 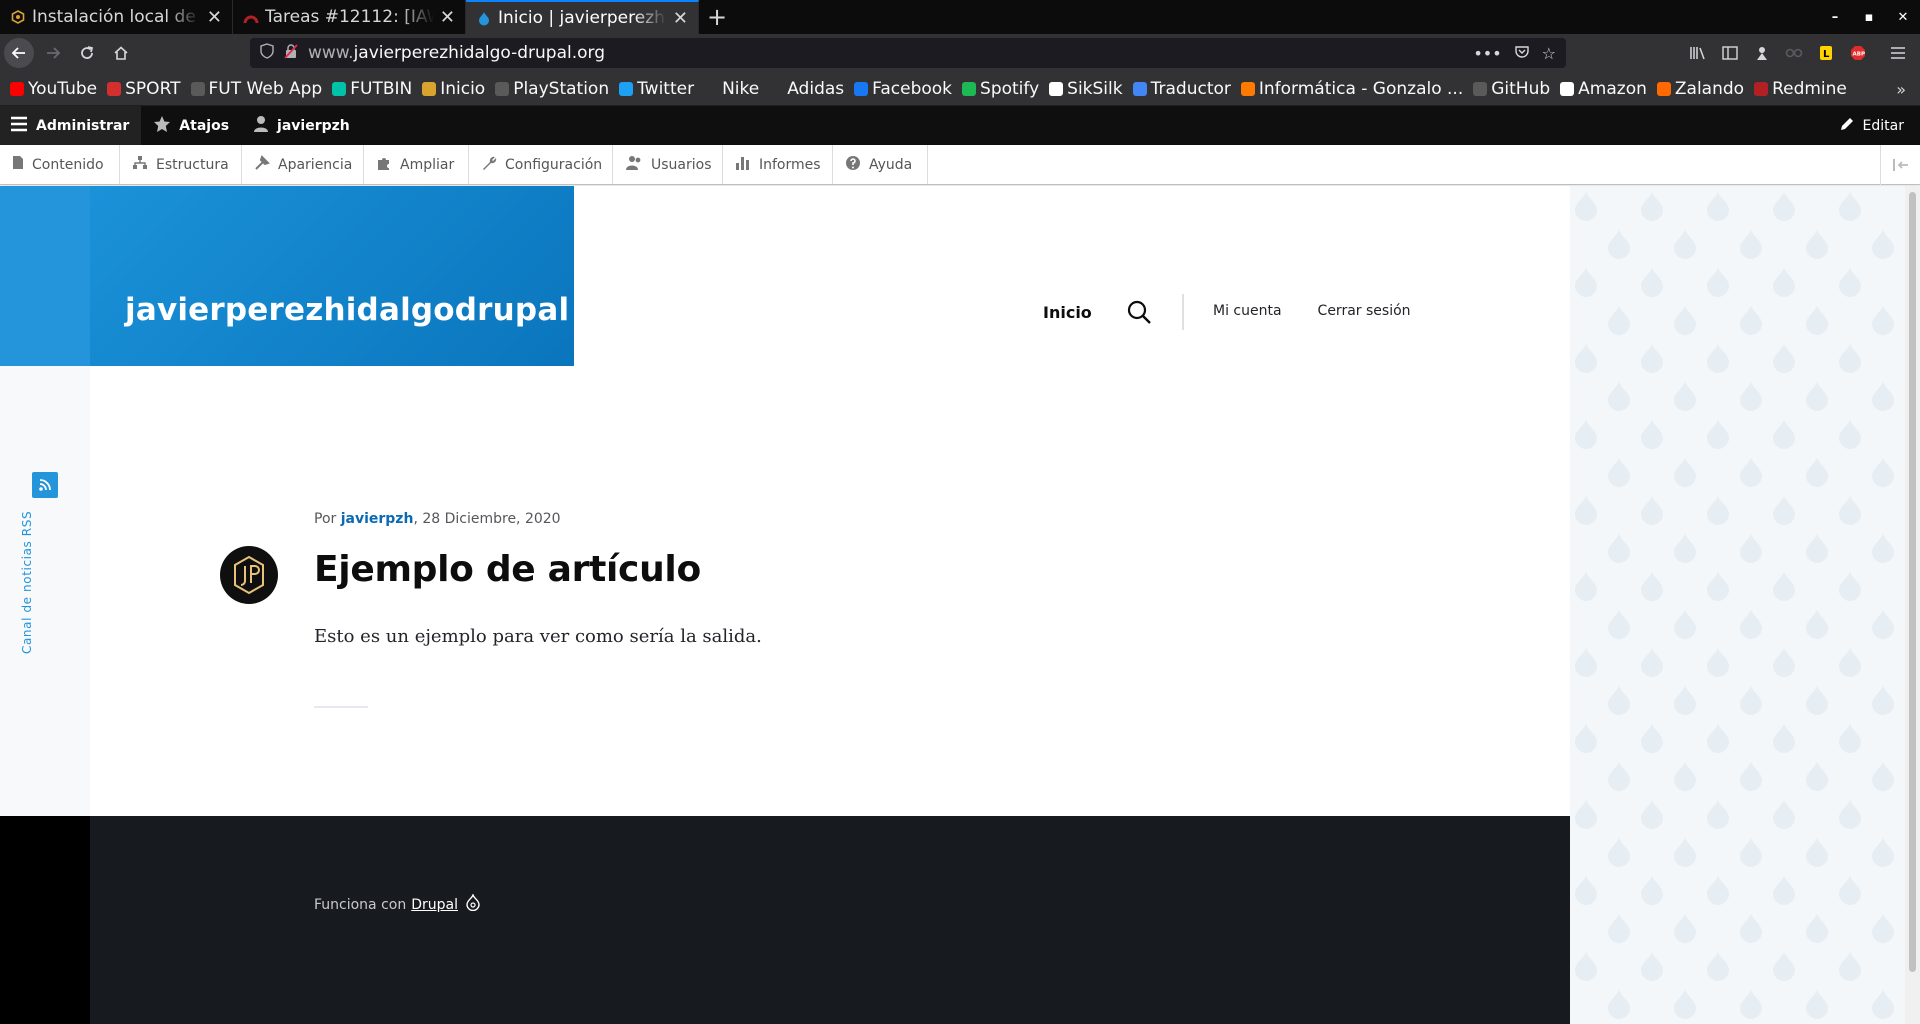 I want to click on bookmark-item: SPORT, so click(x=144, y=88).